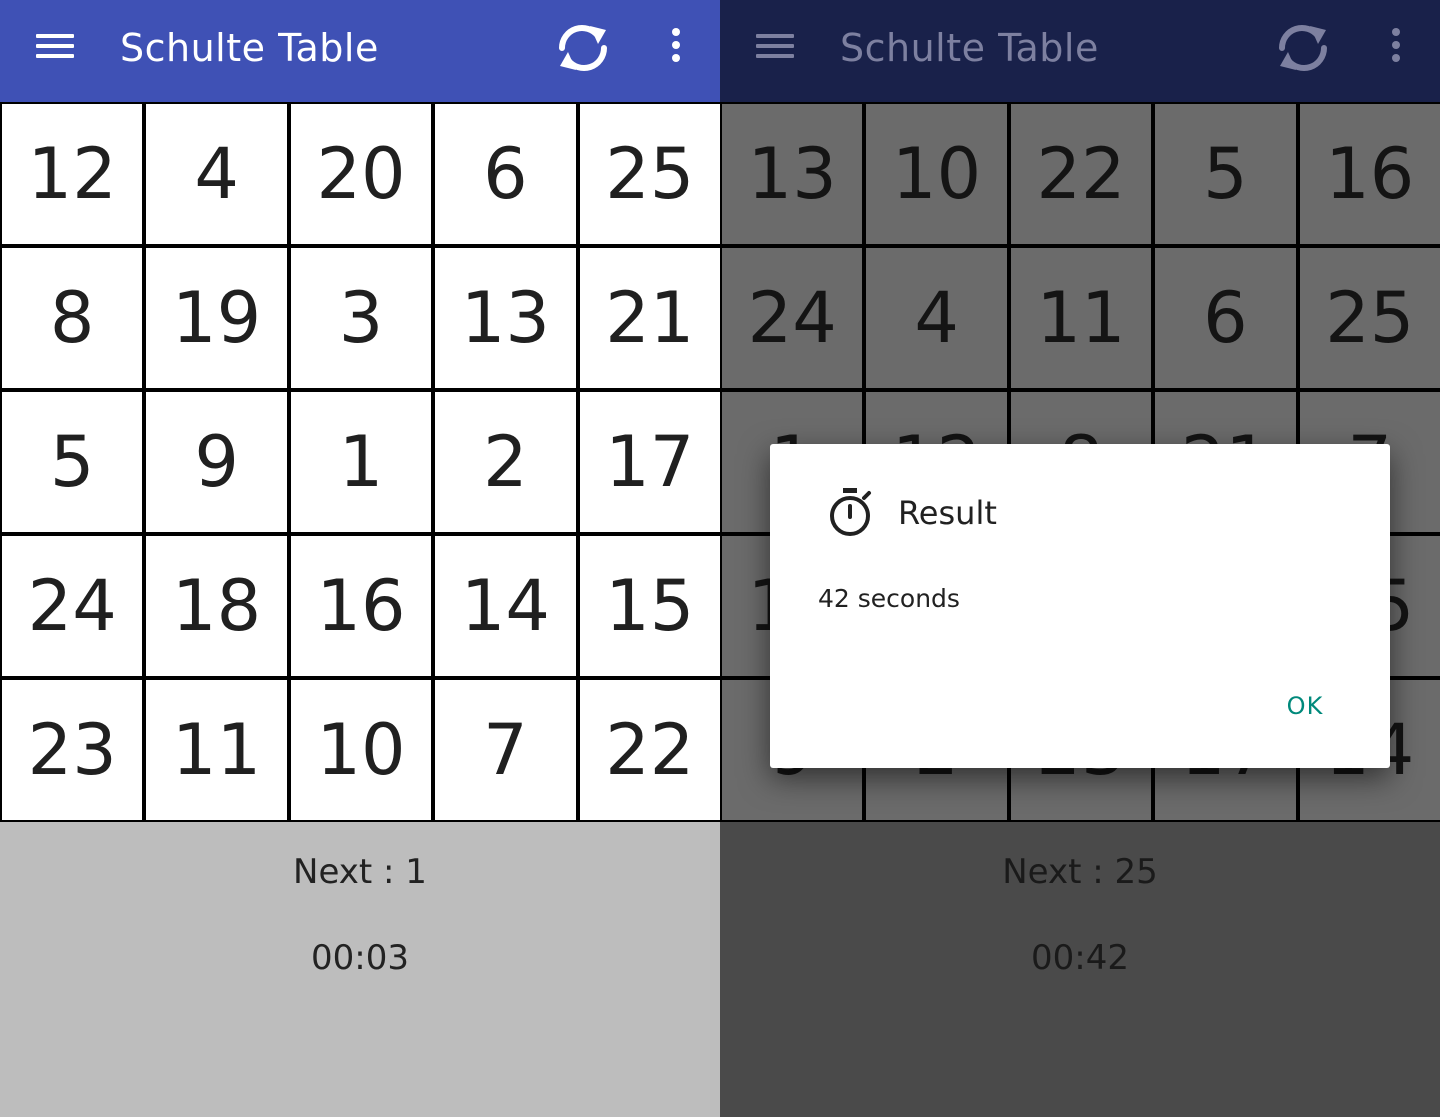 The width and height of the screenshot is (1440, 1117). I want to click on ok-button: OK, so click(1305, 706).